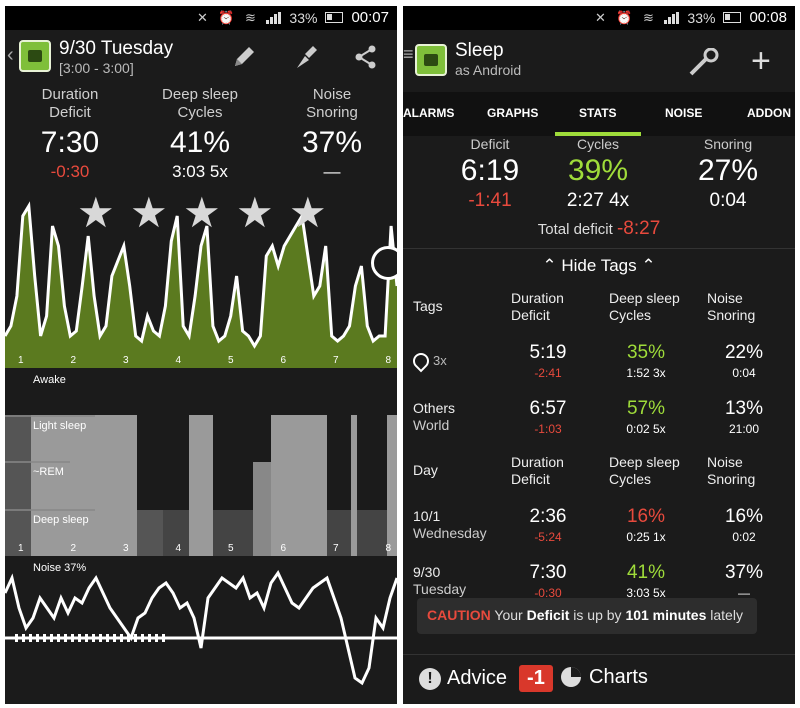  Describe the element at coordinates (366, 57) in the screenshot. I see `share-icon` at that location.